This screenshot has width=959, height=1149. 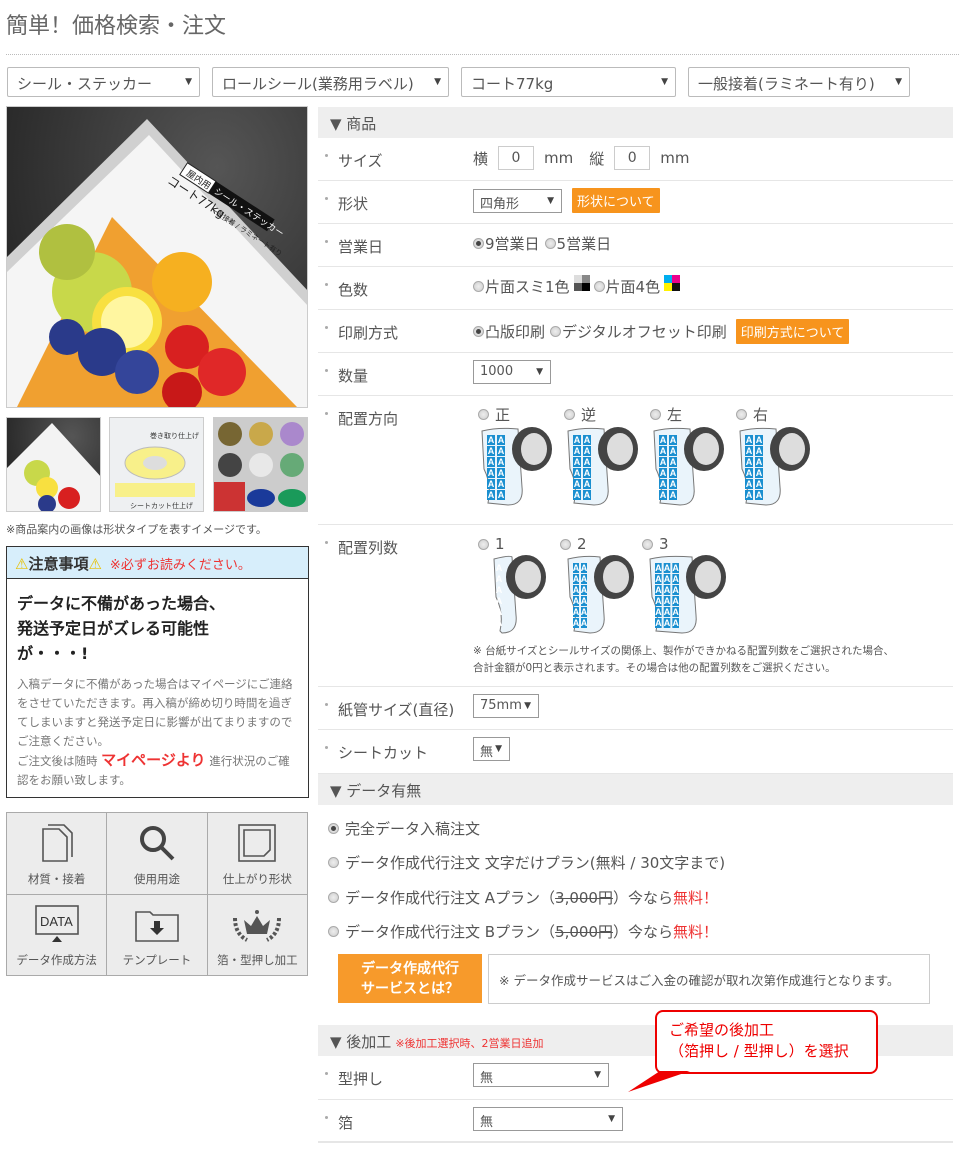 I want to click on quantity-select: 1000 ▼, so click(x=512, y=372).